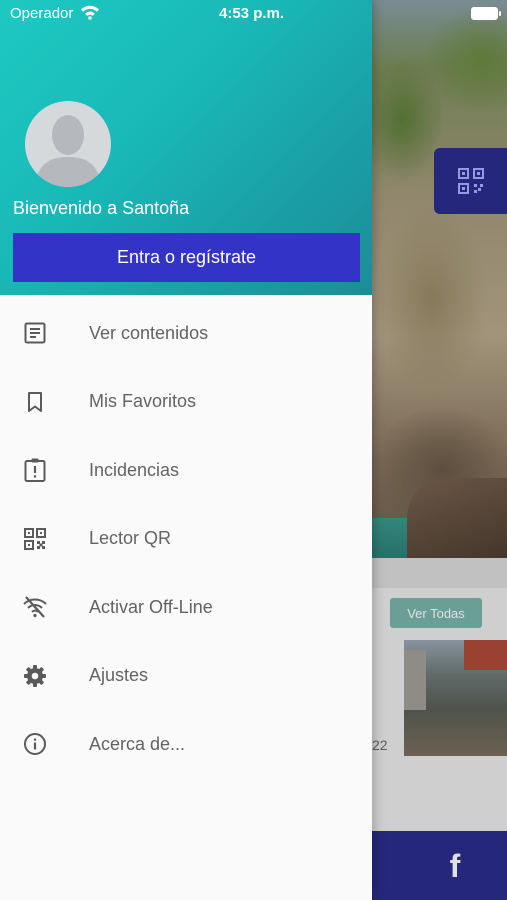 This screenshot has height=900, width=507. I want to click on qr-code-icon, so click(35, 539).